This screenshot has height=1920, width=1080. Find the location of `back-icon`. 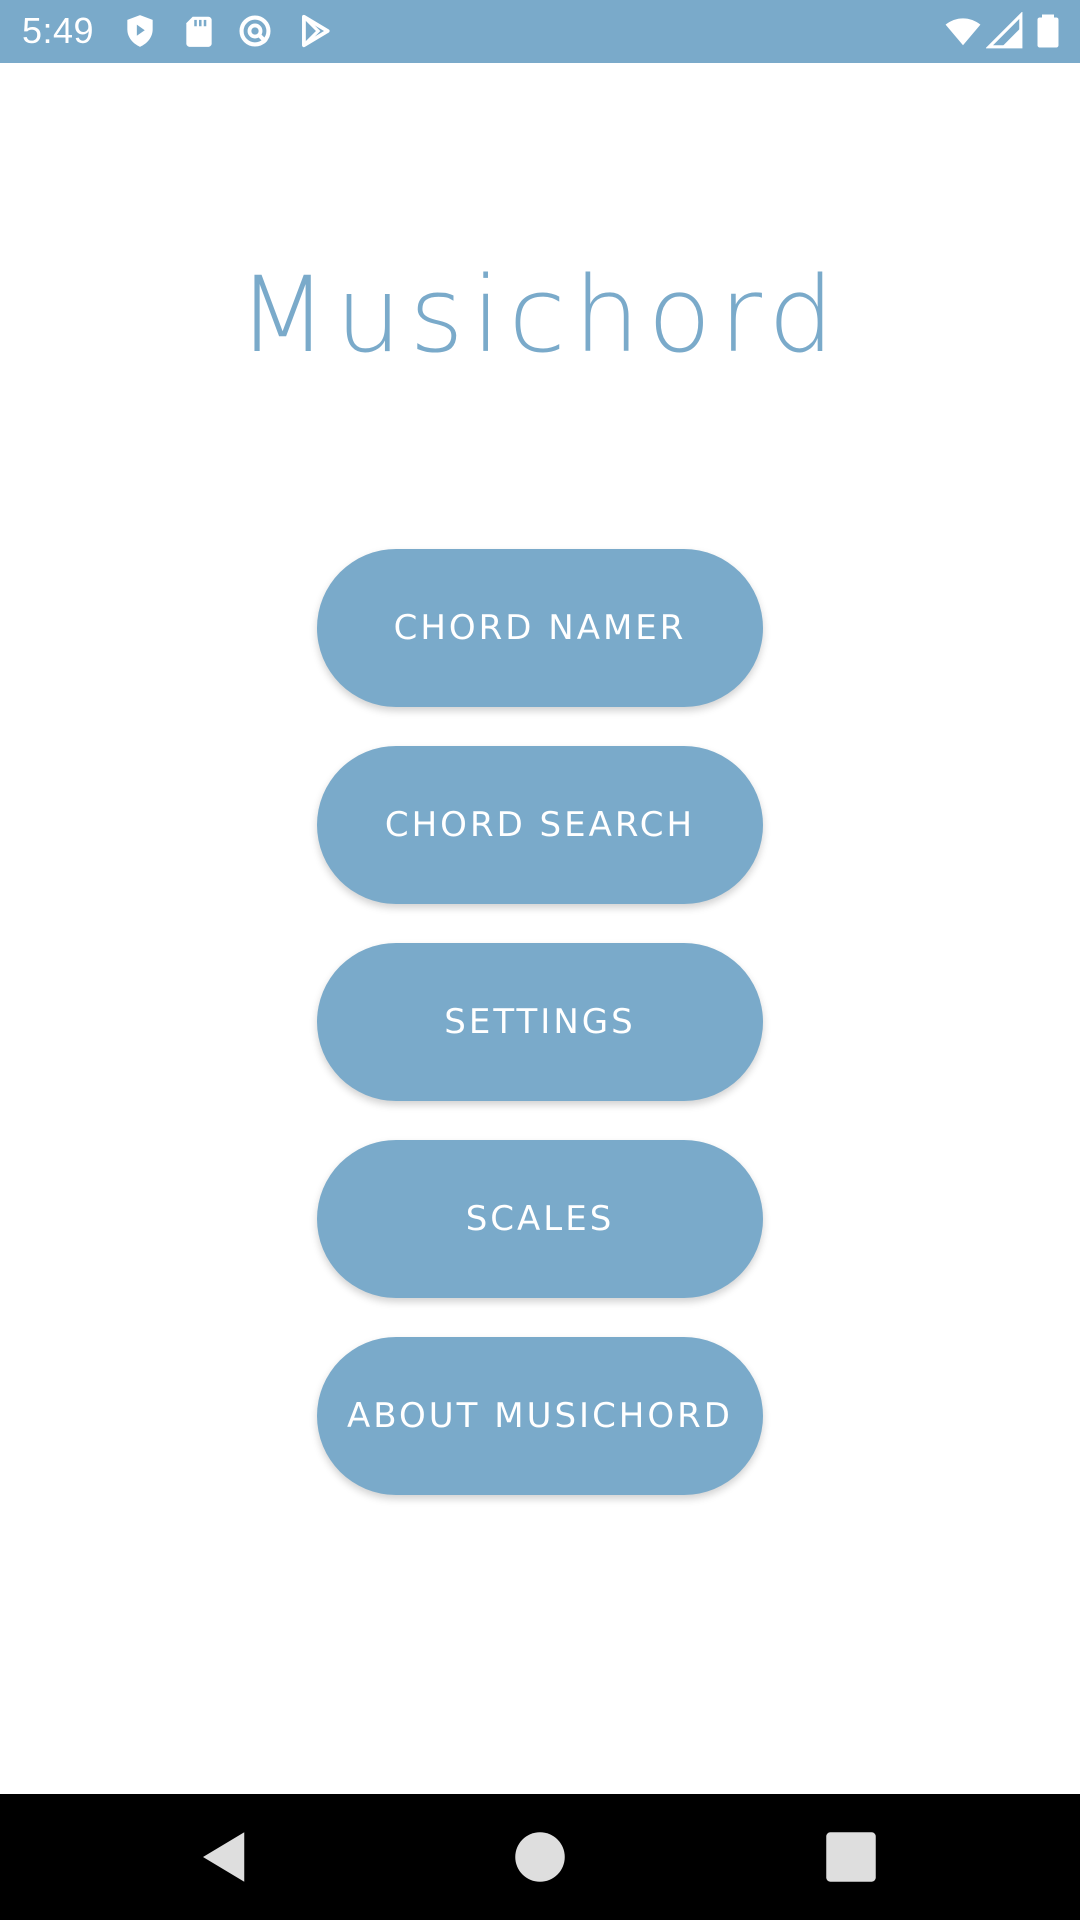

back-icon is located at coordinates (225, 1857).